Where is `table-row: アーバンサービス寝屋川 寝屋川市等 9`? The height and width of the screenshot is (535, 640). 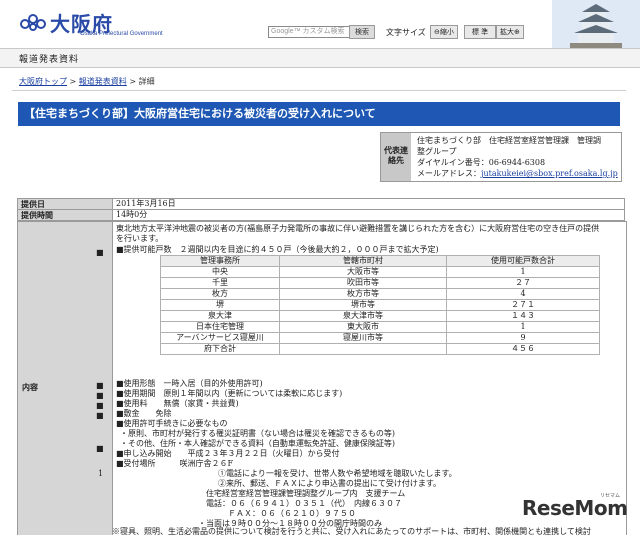 table-row: アーバンサービス寝屋川 寝屋川市等 9 is located at coordinates (380, 338).